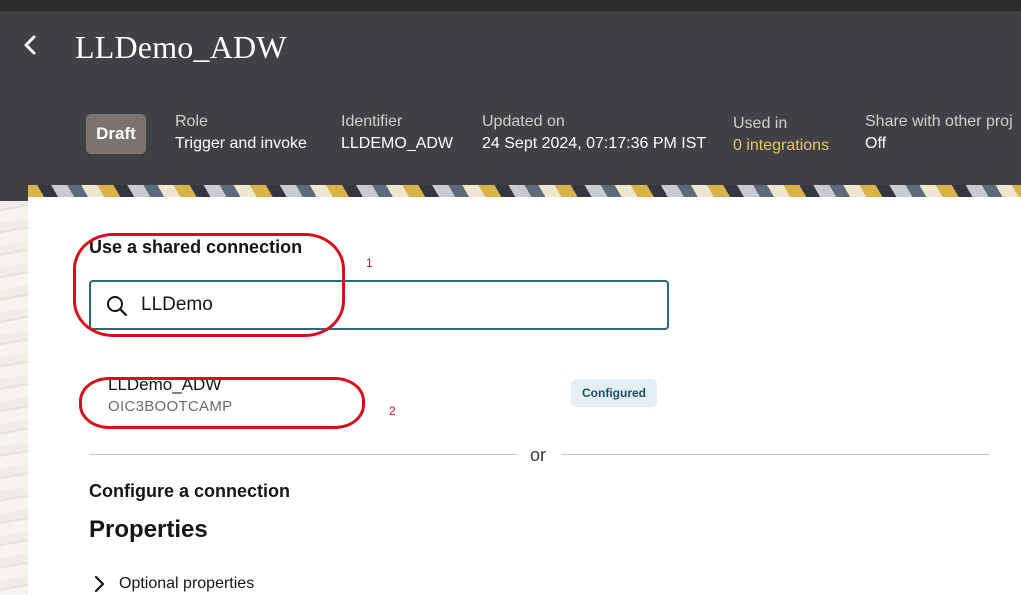  Describe the element at coordinates (781, 135) in the screenshot. I see `meta-used-in: Used in 0 integrations` at that location.